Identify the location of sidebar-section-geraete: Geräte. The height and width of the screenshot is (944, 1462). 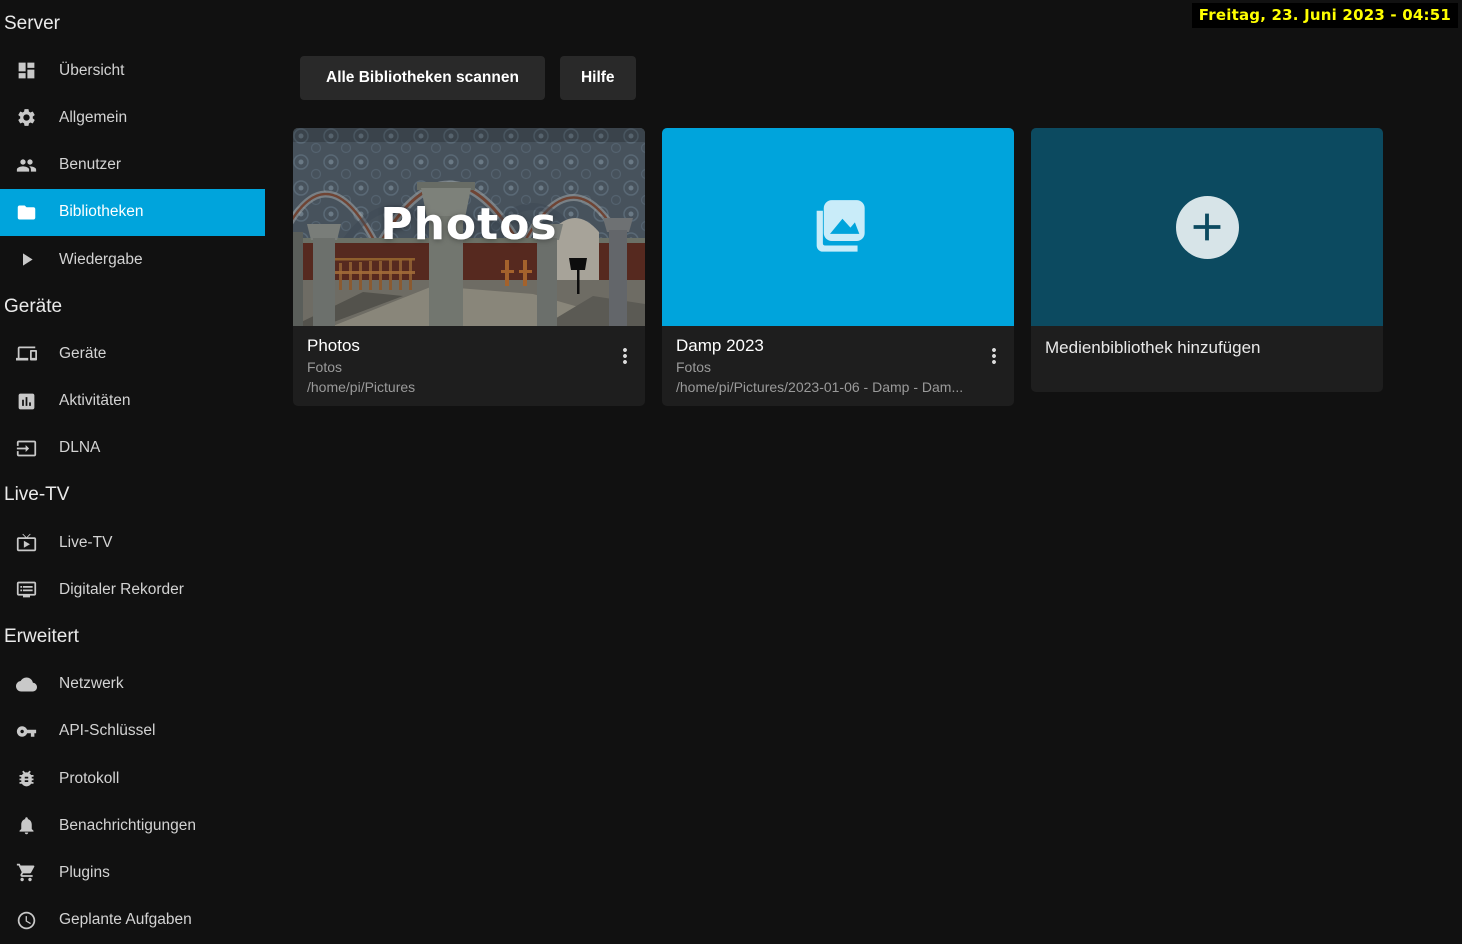
(33, 306).